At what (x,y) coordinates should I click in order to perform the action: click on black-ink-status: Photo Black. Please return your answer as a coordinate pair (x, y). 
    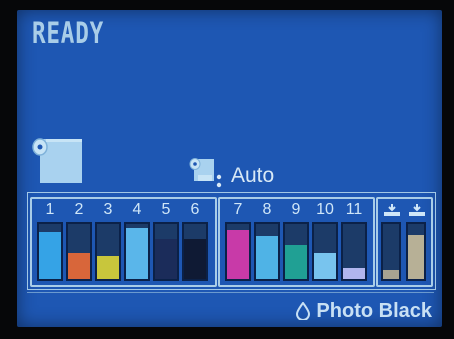
    Looking at the image, I should click on (364, 311).